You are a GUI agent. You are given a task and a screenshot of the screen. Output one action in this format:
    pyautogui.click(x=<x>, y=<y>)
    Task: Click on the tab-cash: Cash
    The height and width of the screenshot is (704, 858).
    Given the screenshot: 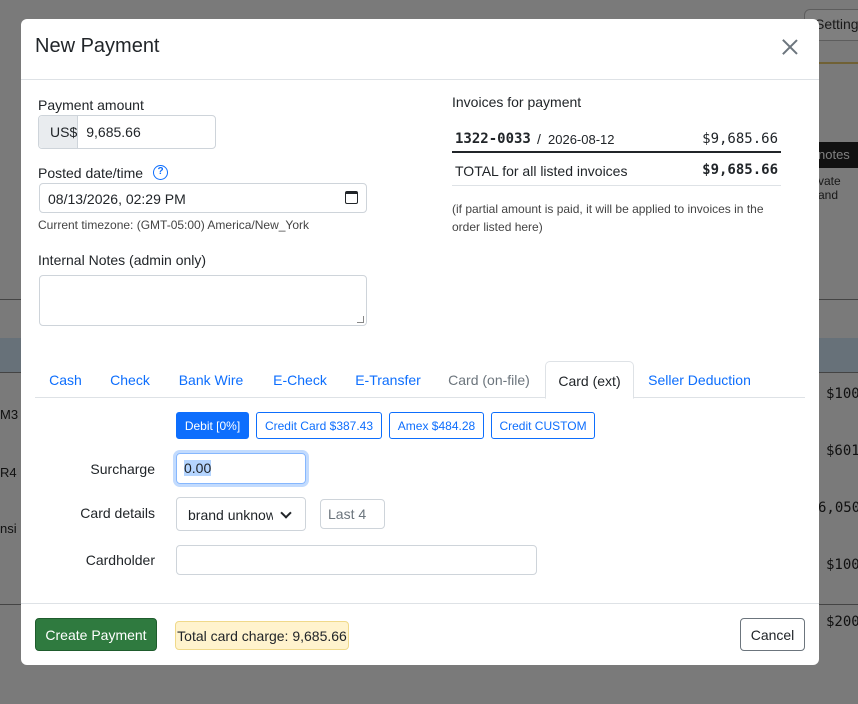 What is the action you would take?
    pyautogui.click(x=65, y=379)
    